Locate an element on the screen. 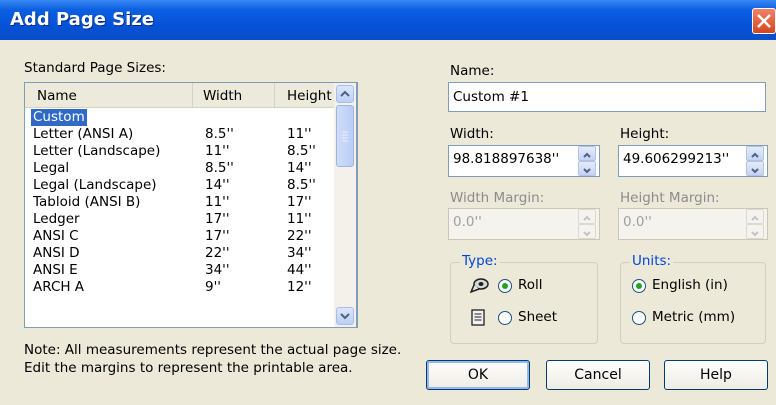 The height and width of the screenshot is (405, 776). roll-icon is located at coordinates (479, 286).